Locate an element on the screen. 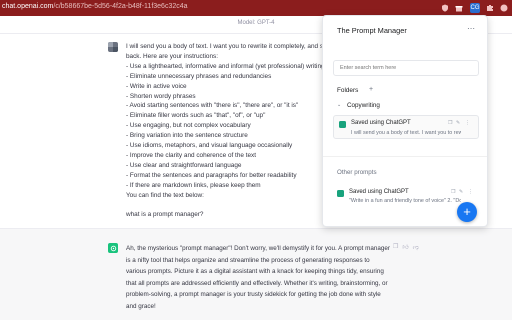  thumbs-down-icon: 👎︎ is located at coordinates (416, 247).